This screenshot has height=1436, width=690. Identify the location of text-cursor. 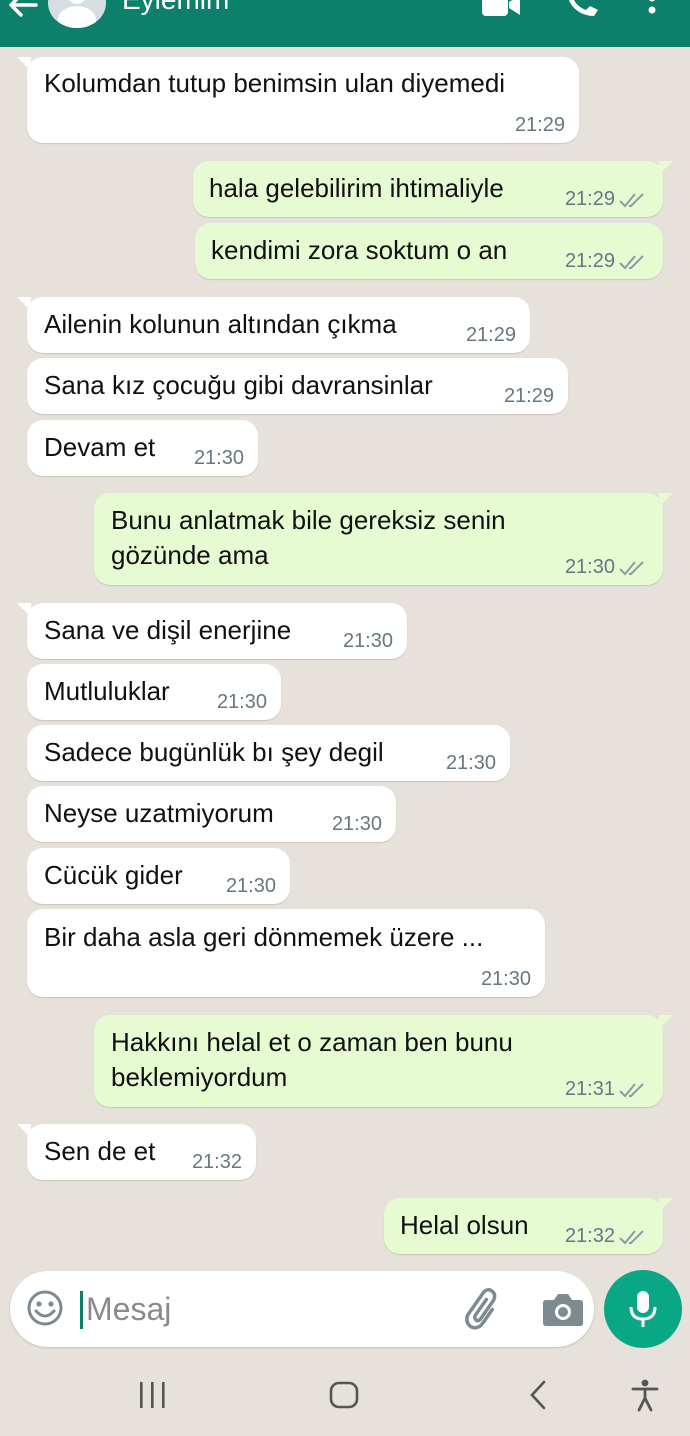
(81, 1310).